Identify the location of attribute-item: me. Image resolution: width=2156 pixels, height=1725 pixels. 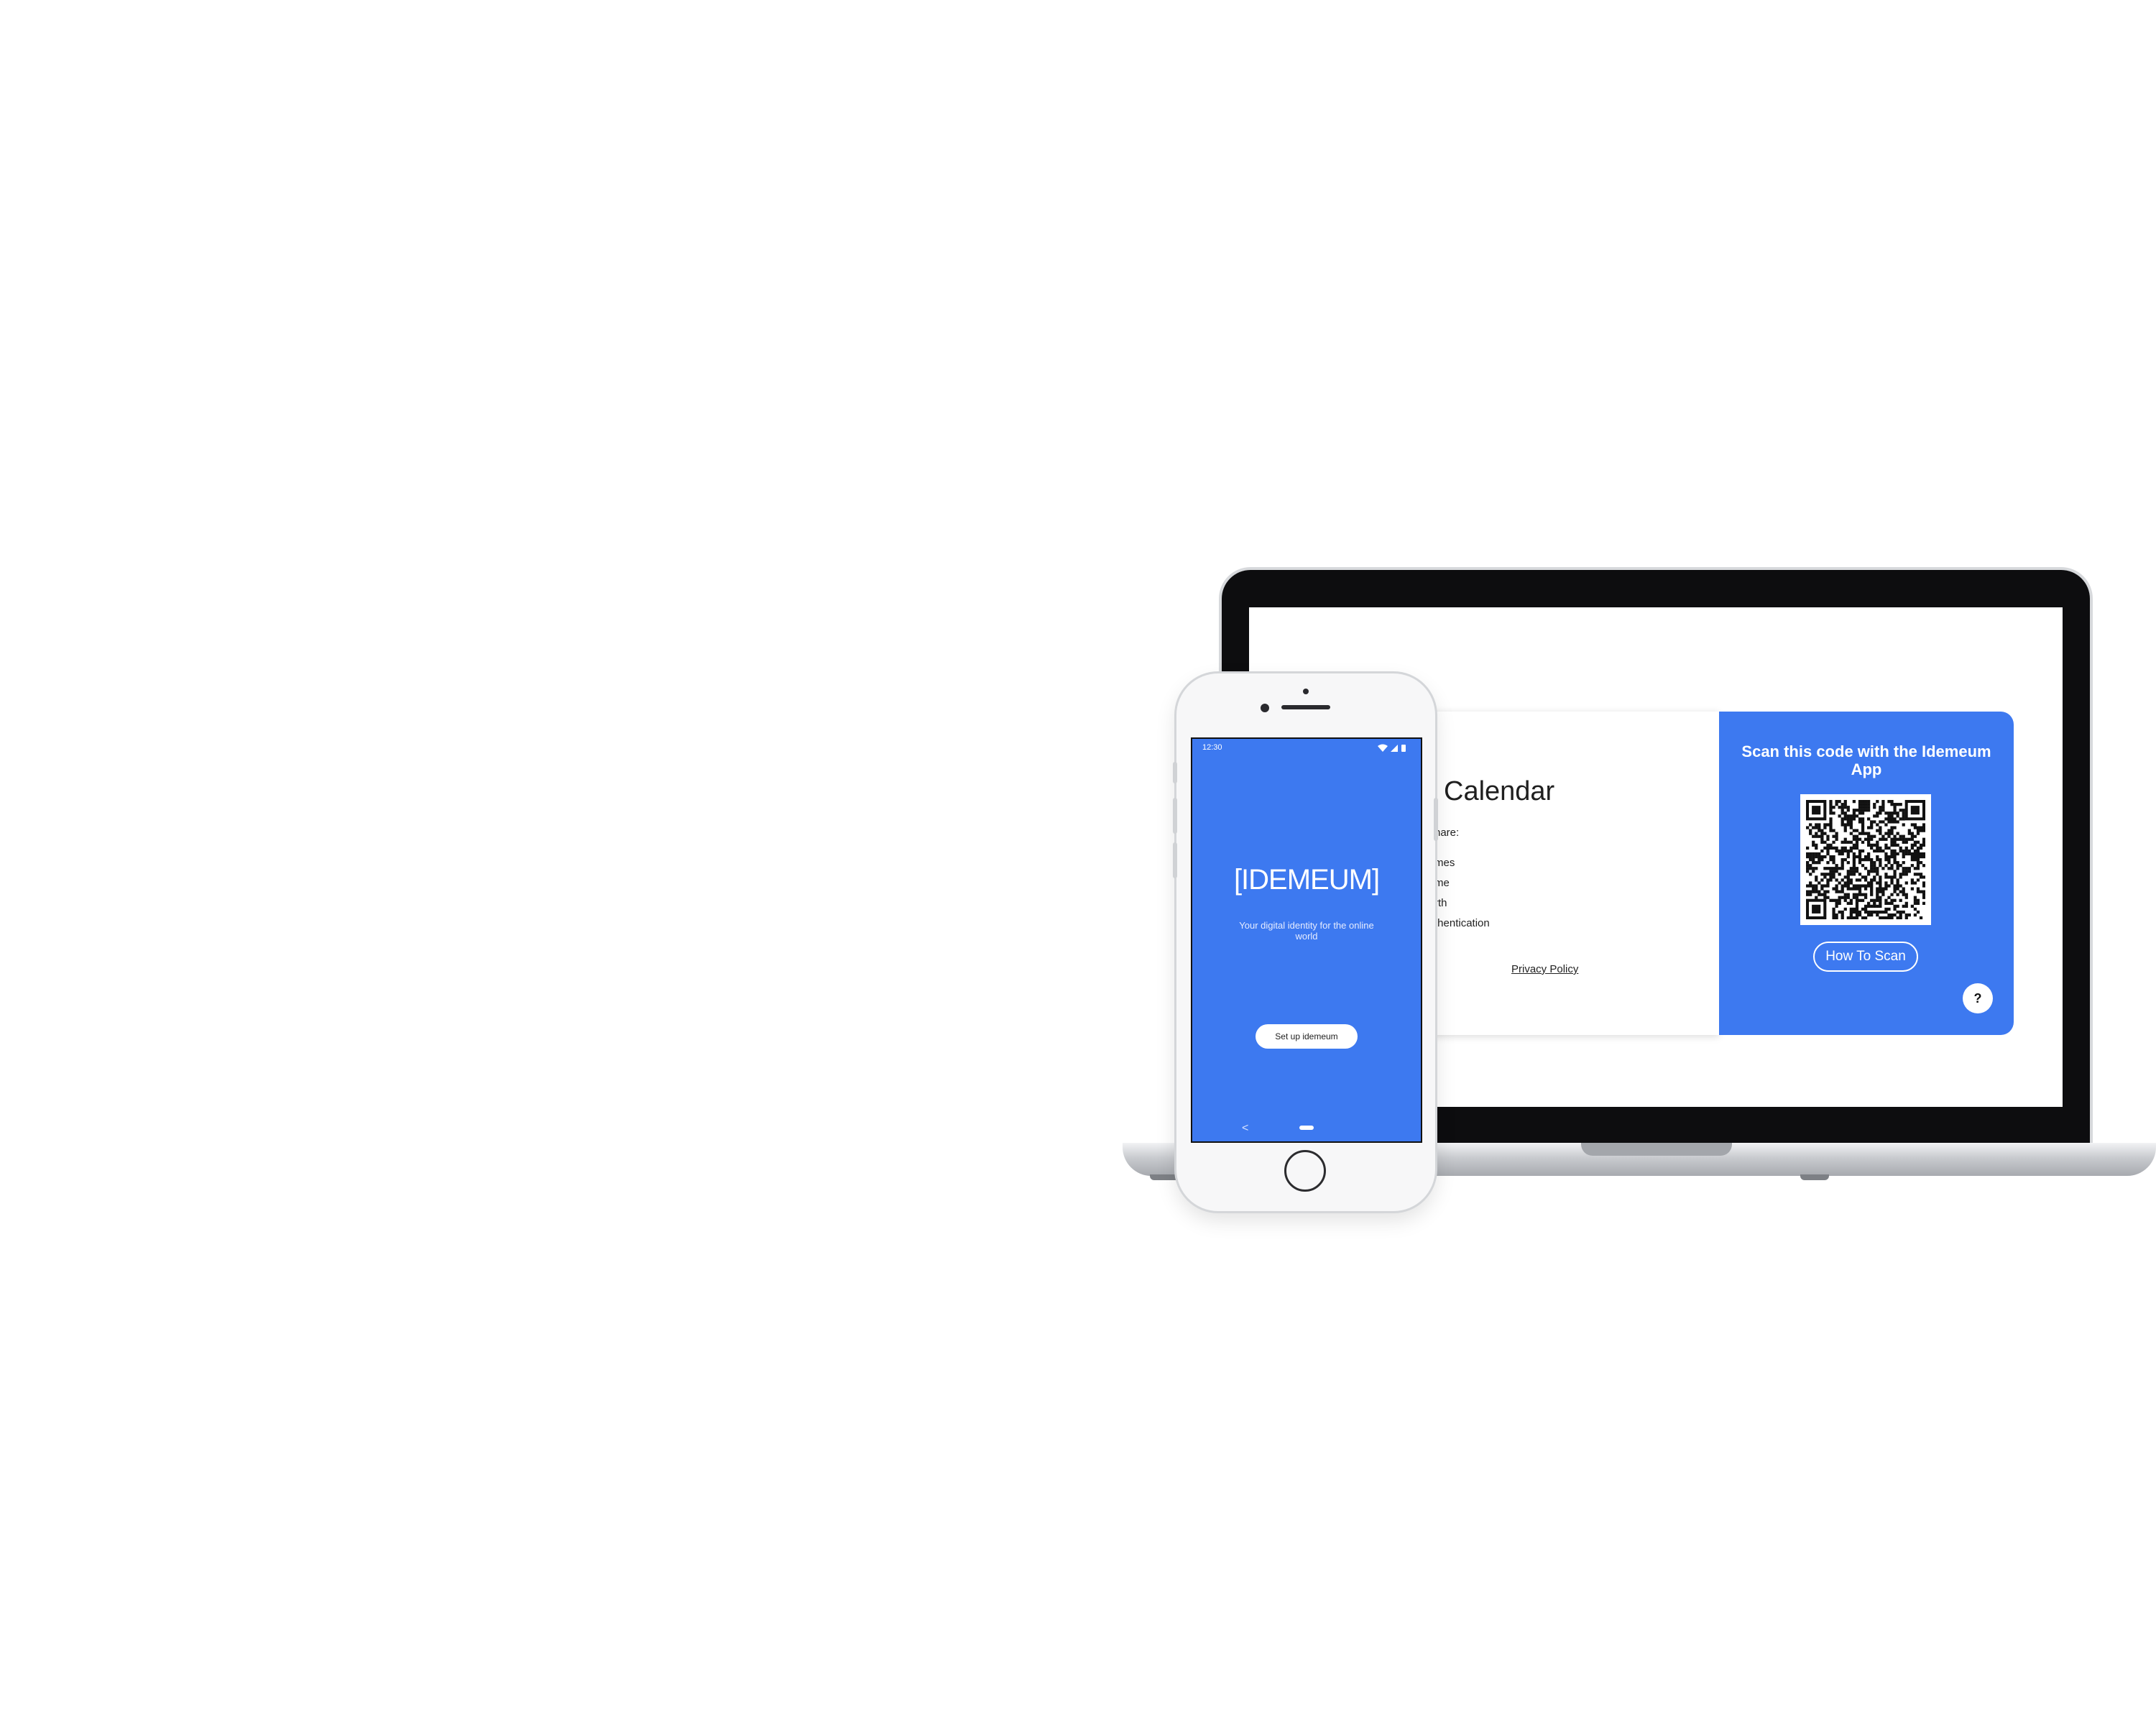
(1442, 883).